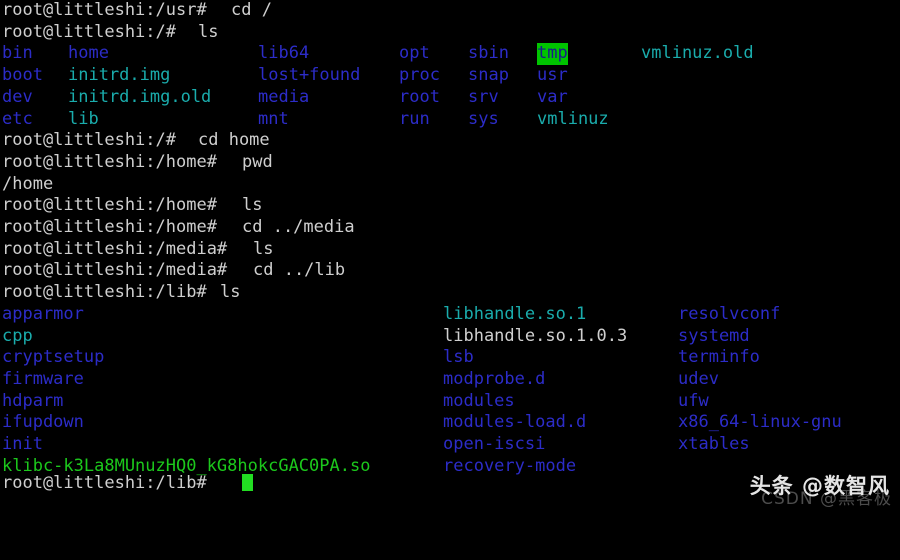 Image resolution: width=900 pixels, height=560 pixels. What do you see at coordinates (309, 76) in the screenshot?
I see `ls-entry: lost+found` at bounding box center [309, 76].